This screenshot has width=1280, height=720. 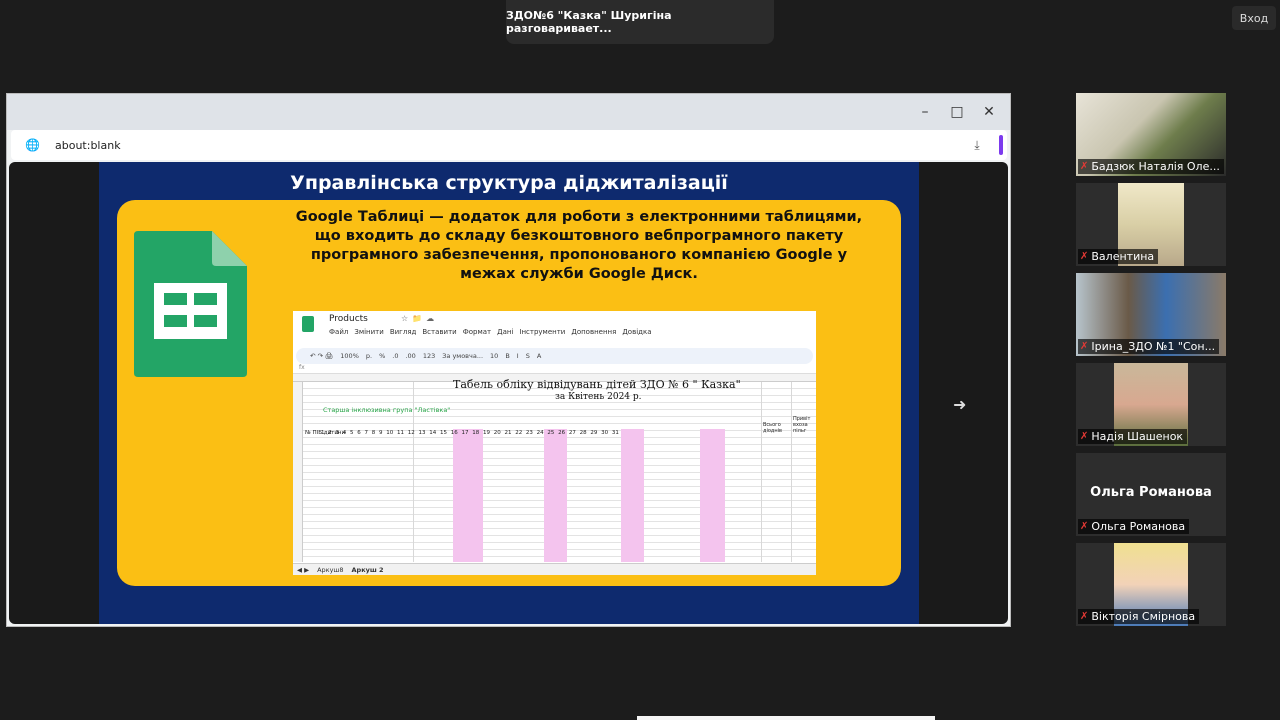 What do you see at coordinates (1143, 616) in the screenshot?
I see `participant-name: Вікторія Смірнова` at bounding box center [1143, 616].